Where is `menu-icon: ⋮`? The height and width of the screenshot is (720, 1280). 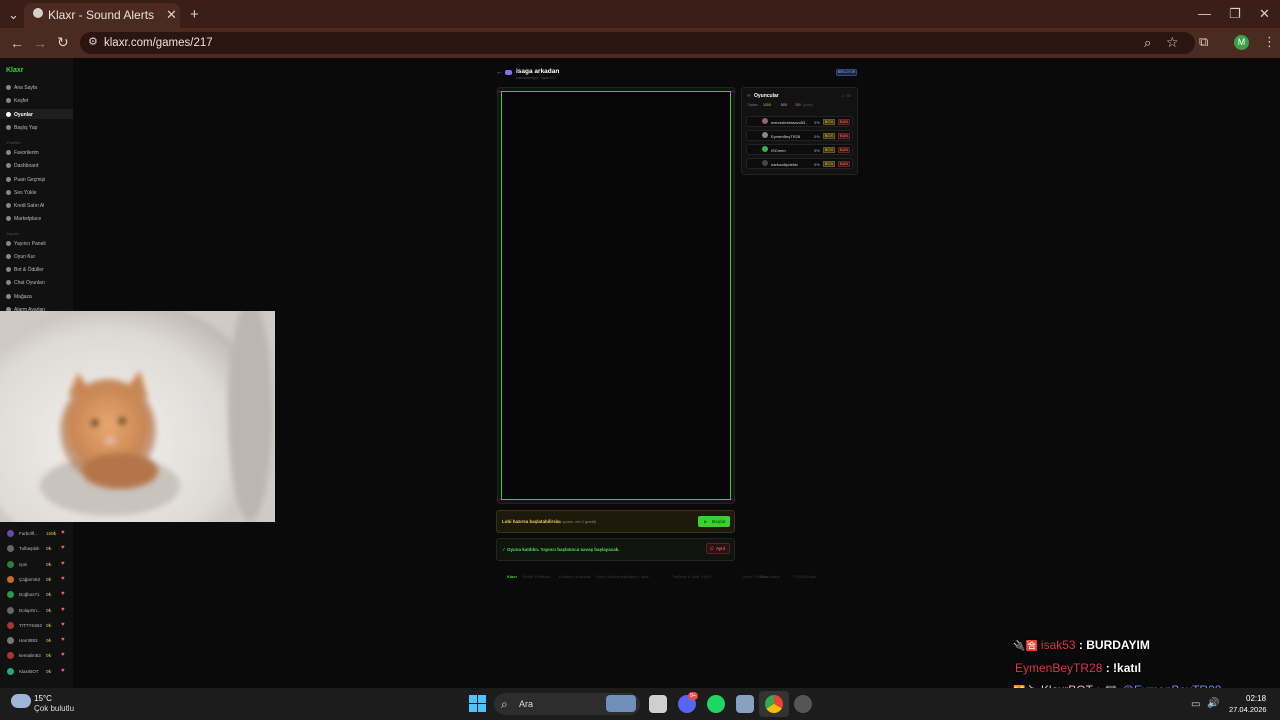
menu-icon: ⋮ is located at coordinates (1269, 41).